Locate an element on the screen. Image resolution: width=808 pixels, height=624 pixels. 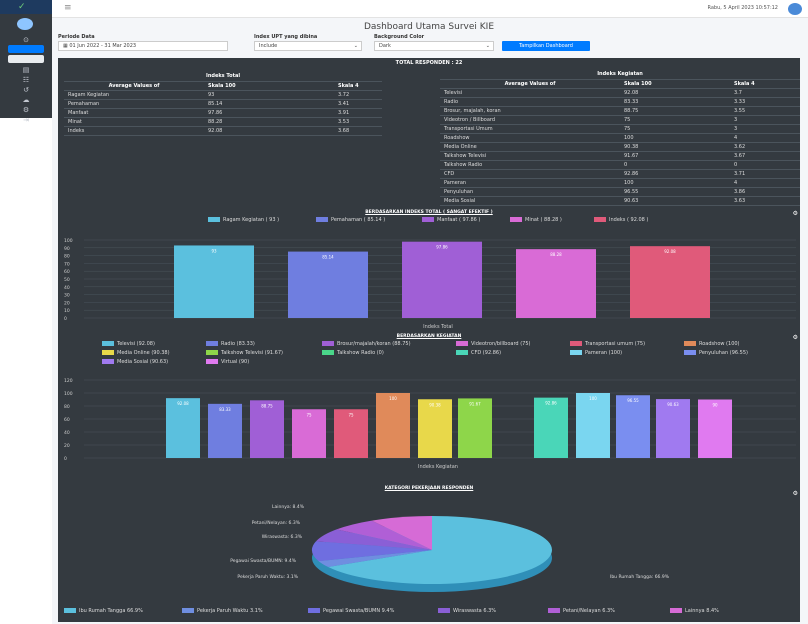
legend-item: Minat ( 88.28 ) is located at coordinates (536, 220).